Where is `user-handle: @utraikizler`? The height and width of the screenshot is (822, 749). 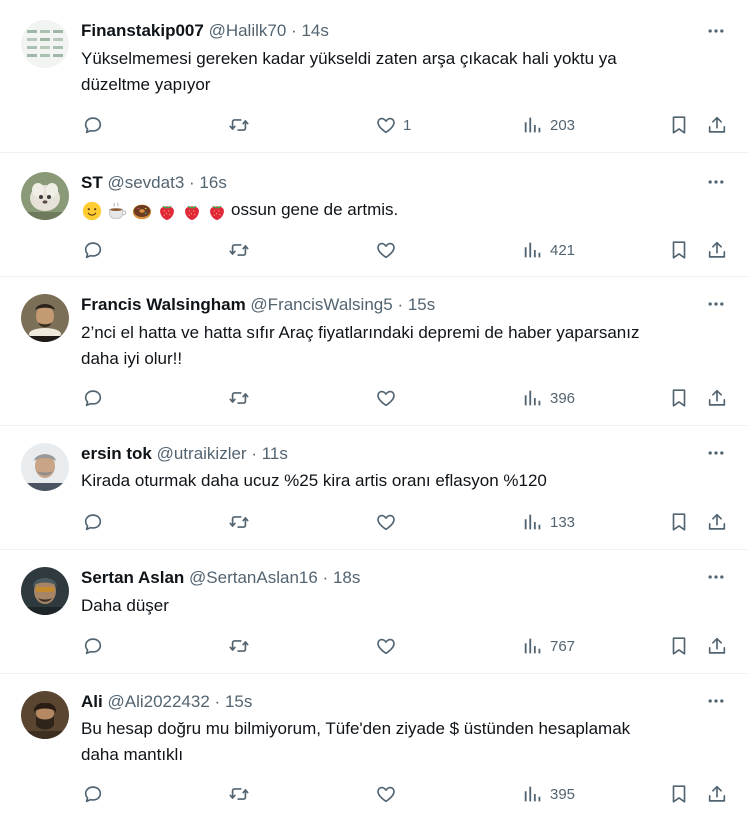
user-handle: @utraikizler is located at coordinates (202, 453).